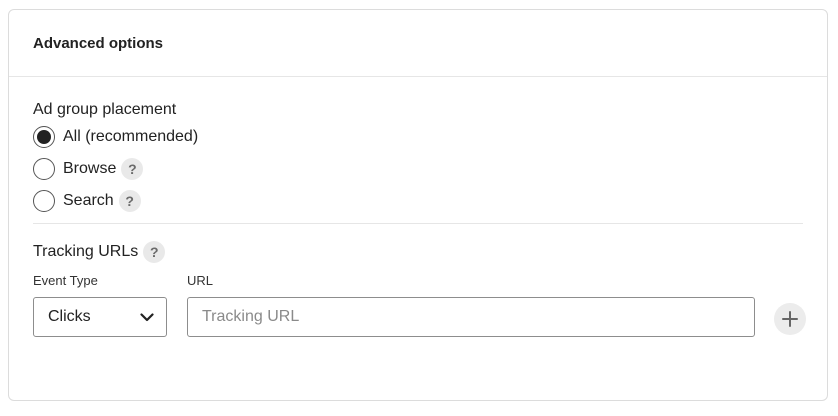  What do you see at coordinates (418, 137) in the screenshot?
I see `radio-option-all: All (recommended)` at bounding box center [418, 137].